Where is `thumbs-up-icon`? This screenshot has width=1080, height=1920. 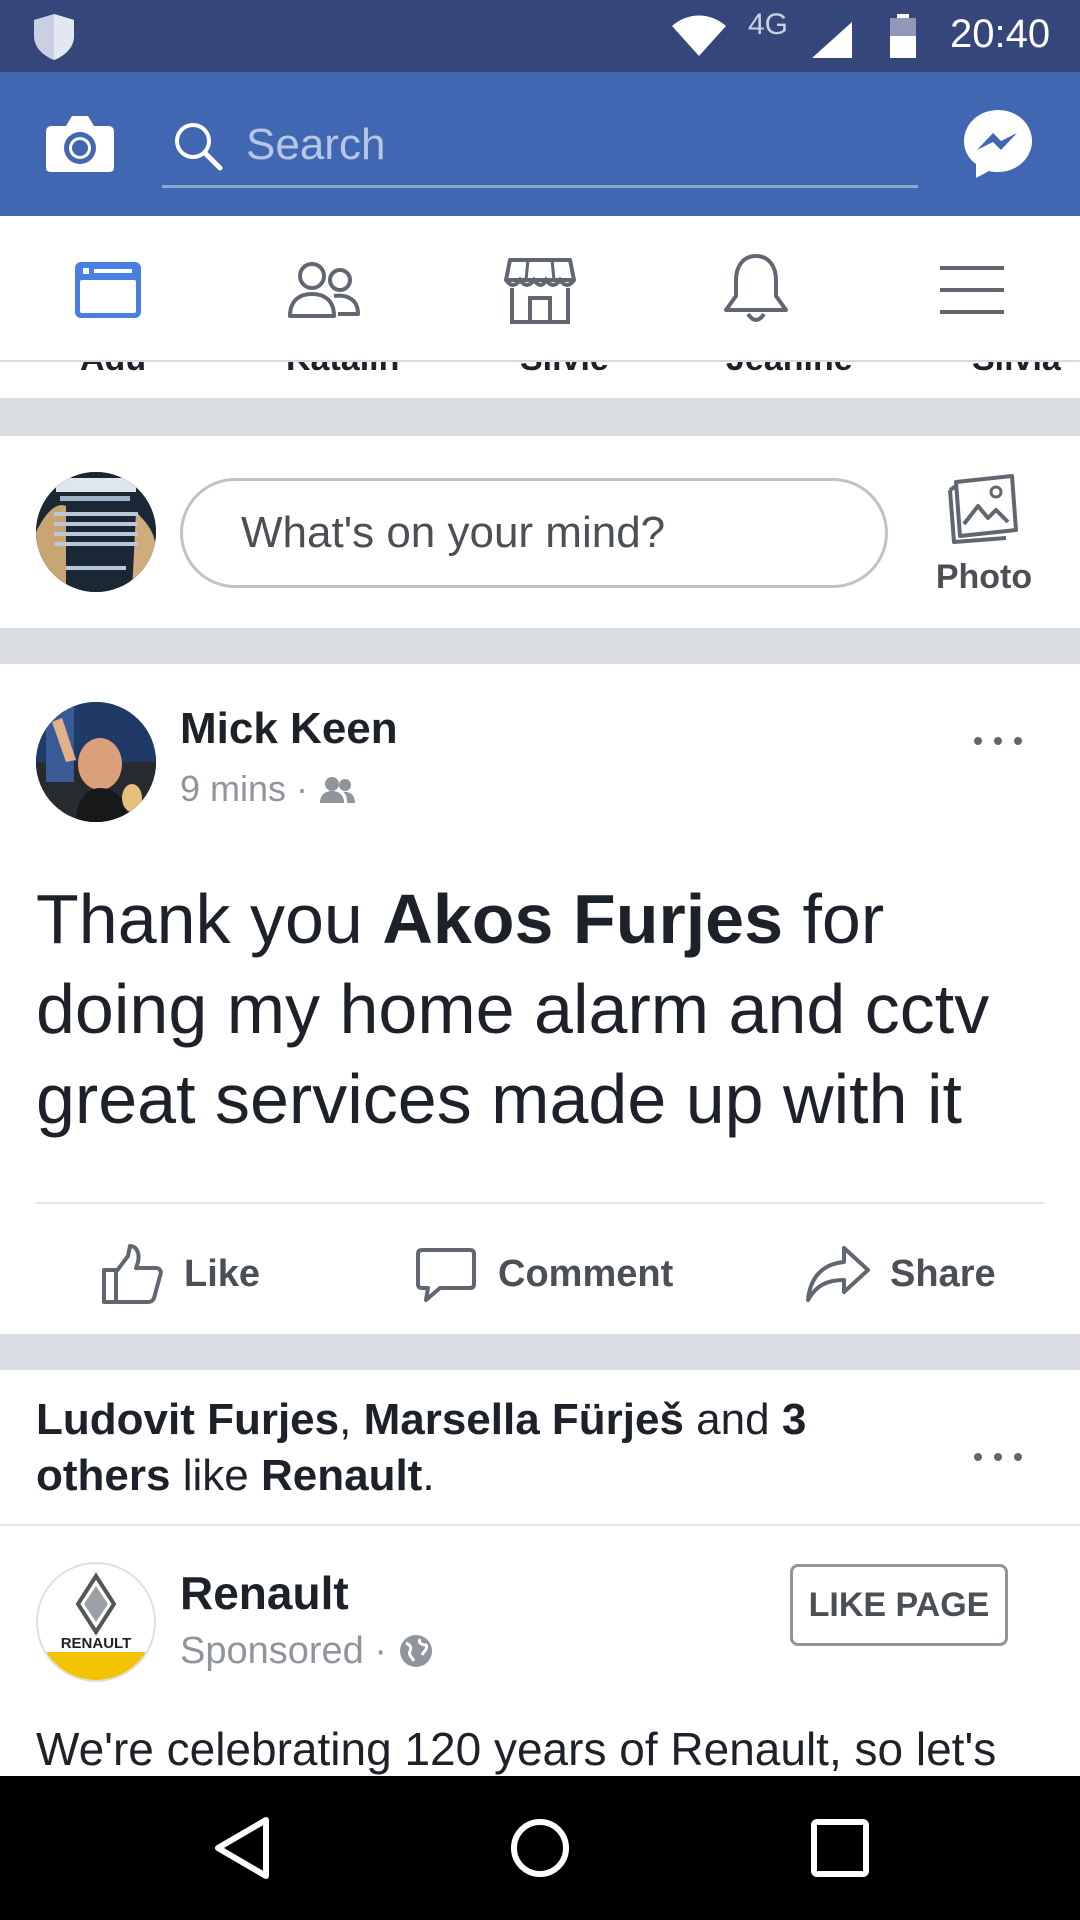 thumbs-up-icon is located at coordinates (132, 1274).